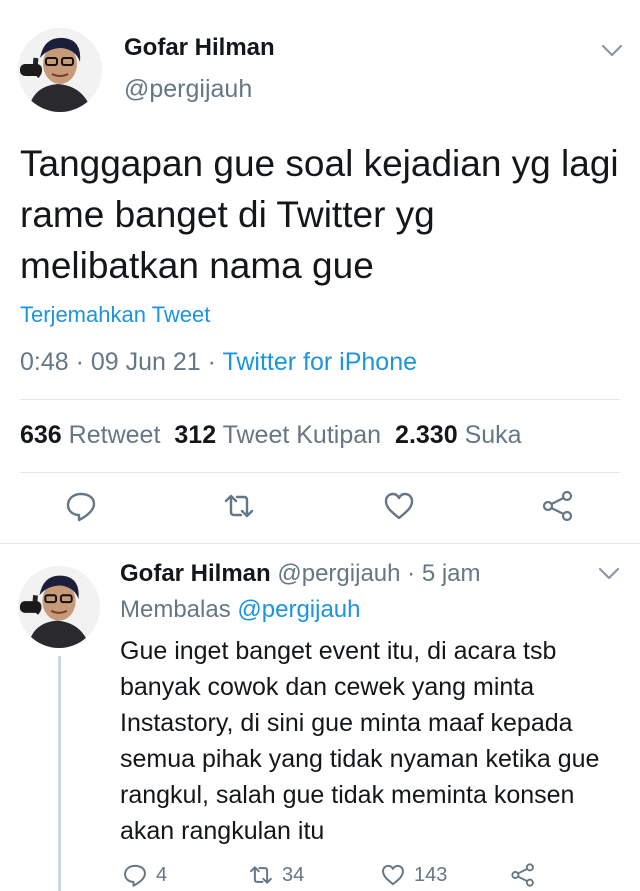 This screenshot has width=640, height=891. I want to click on retweets-label: Retweet, so click(114, 435).